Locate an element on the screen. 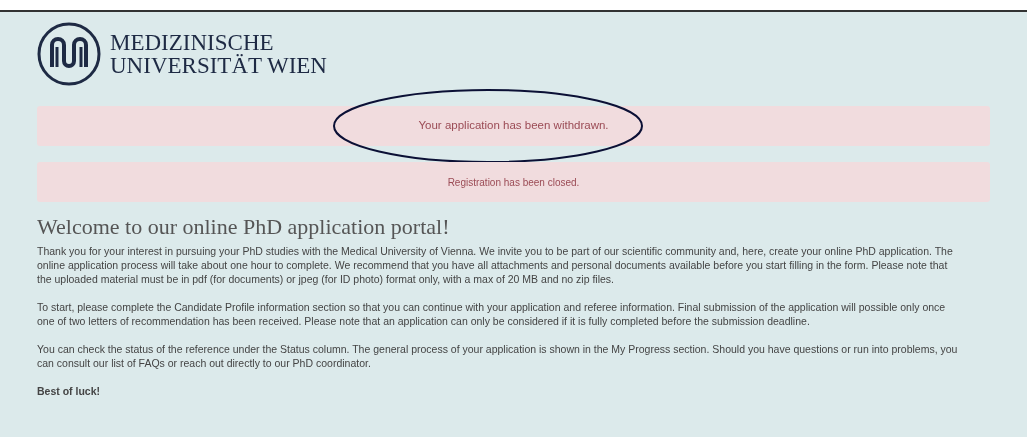 The image size is (1027, 437). paragraph: Best of luck! is located at coordinates (69, 391).